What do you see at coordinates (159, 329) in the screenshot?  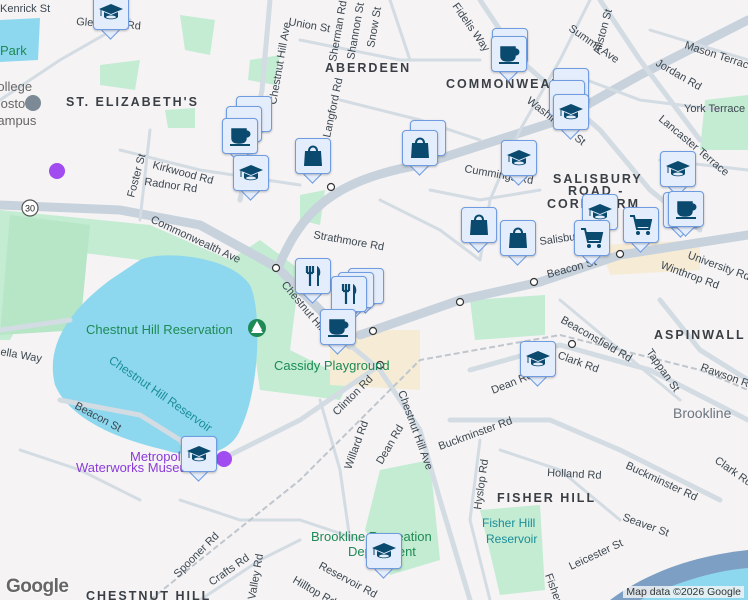 I see `park-label-chestnut-hill-reservation: Chestnut Hill Reservation` at bounding box center [159, 329].